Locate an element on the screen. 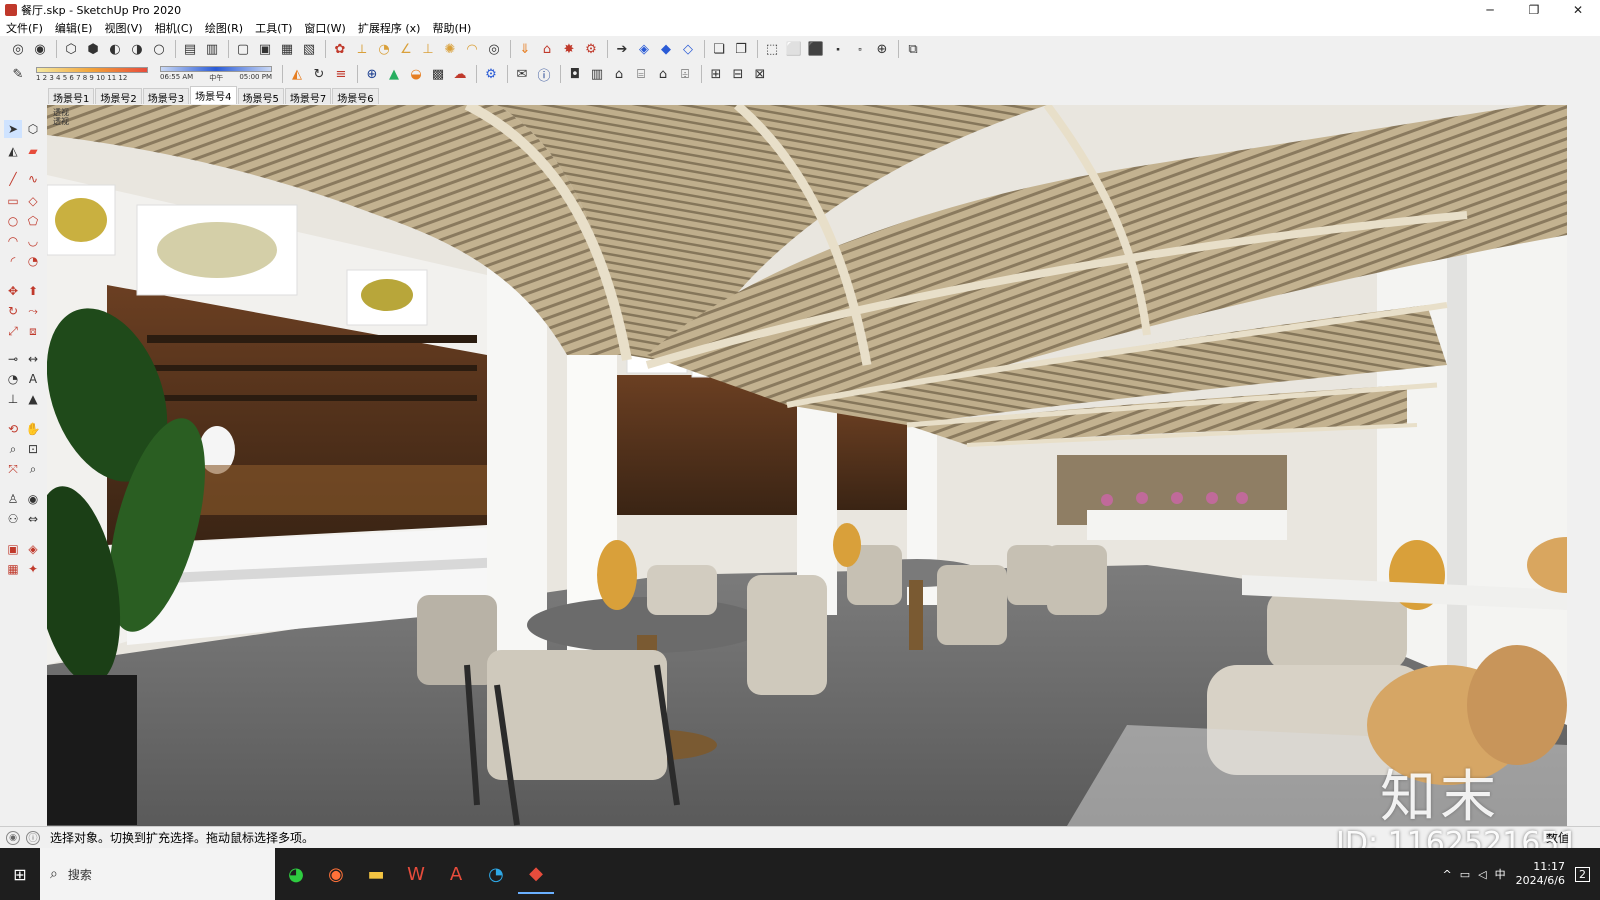  zoom-extents-icon: ⤧ is located at coordinates (13, 469).